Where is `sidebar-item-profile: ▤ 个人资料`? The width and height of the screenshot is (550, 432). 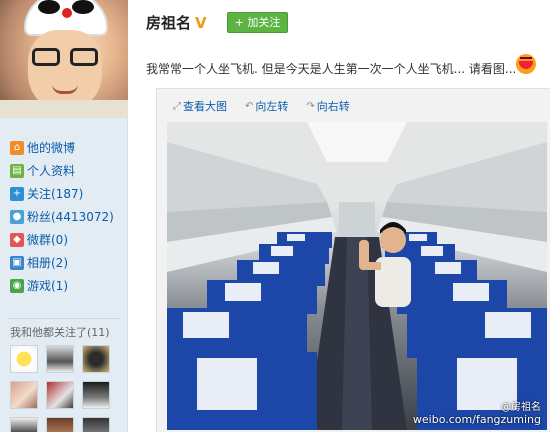
sidebar-item-profile: ▤ 个人资料 is located at coordinates (62, 170).